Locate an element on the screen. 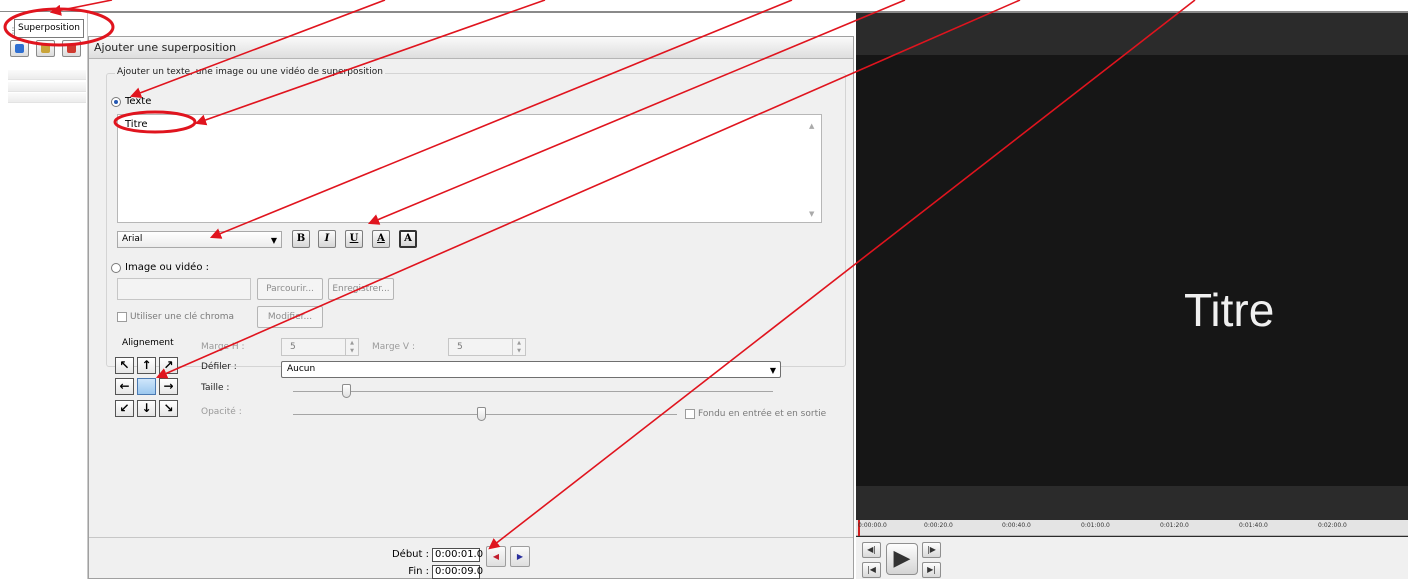  skip-end-icon: ▶| is located at coordinates (931, 569).